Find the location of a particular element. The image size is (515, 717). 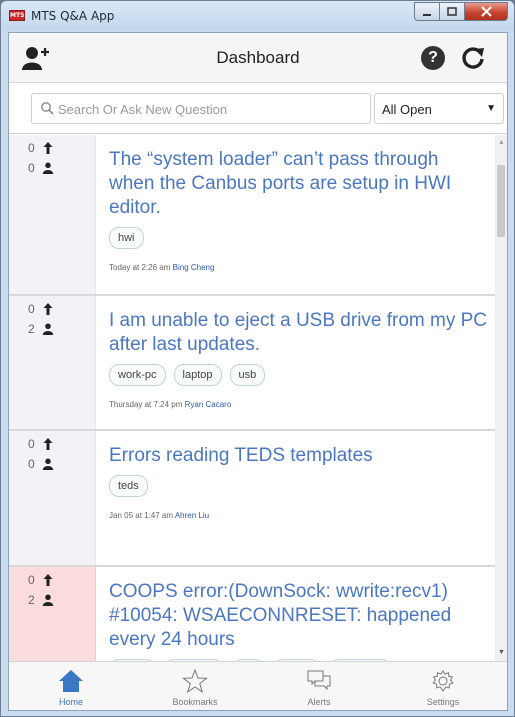

tag-list: teds is located at coordinates (299, 486).